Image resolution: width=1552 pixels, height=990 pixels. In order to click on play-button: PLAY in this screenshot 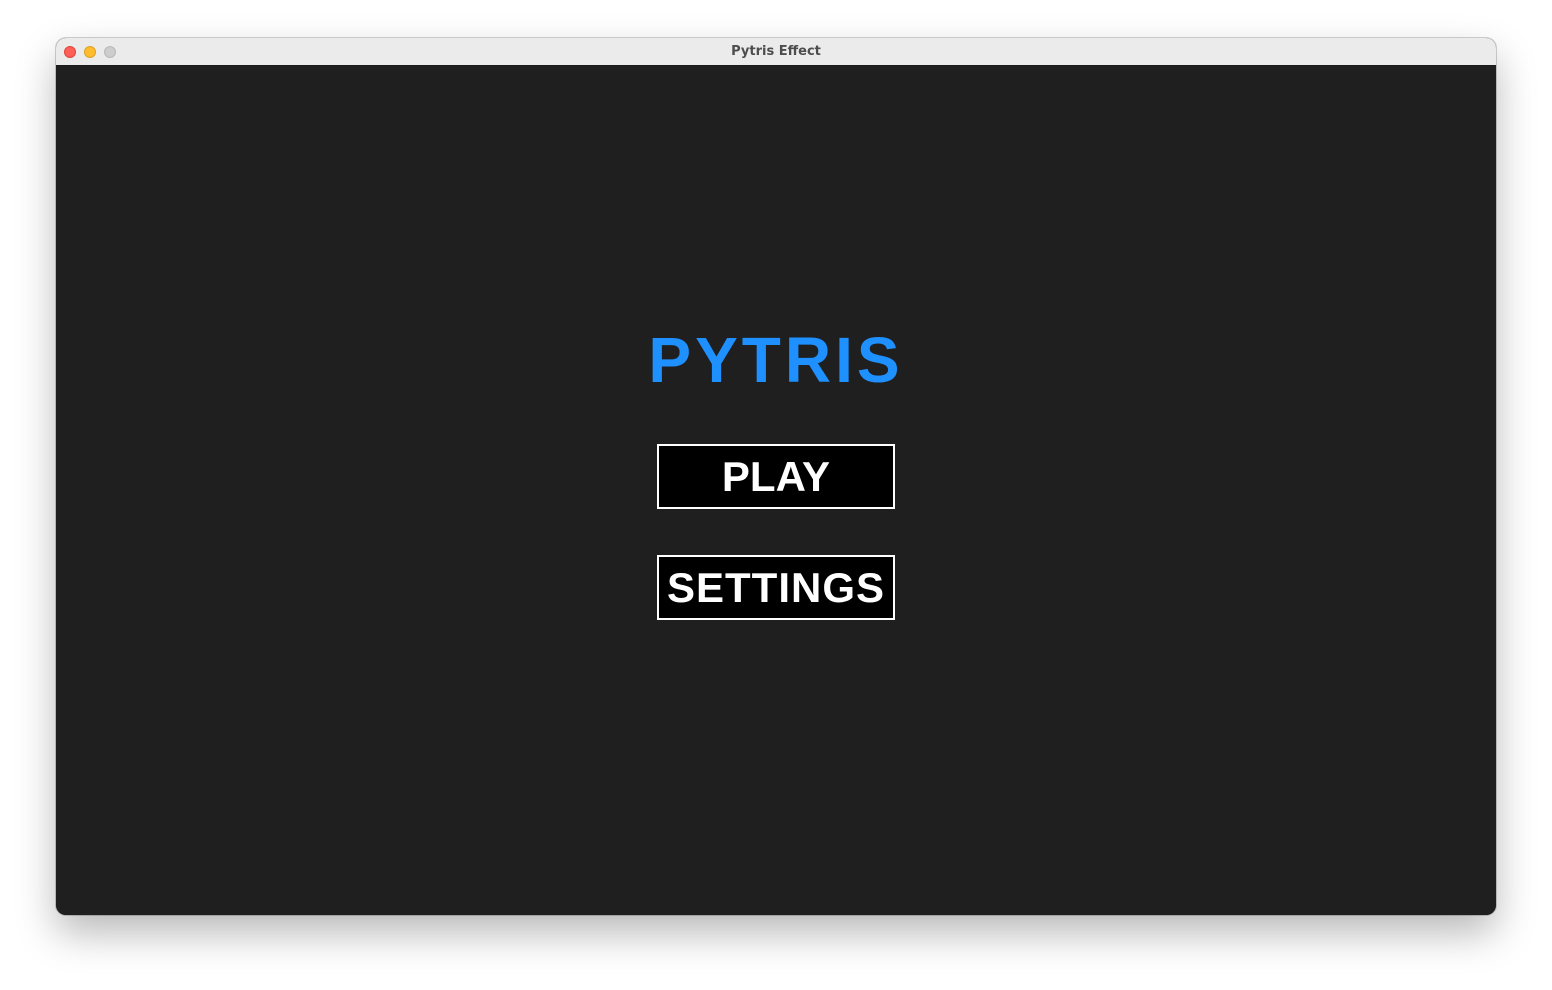, I will do `click(776, 476)`.